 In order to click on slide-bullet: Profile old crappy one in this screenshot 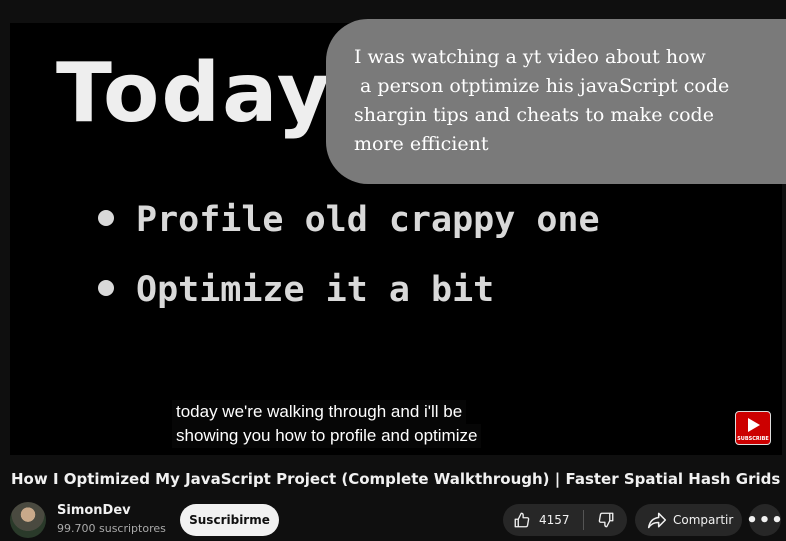, I will do `click(349, 220)`.